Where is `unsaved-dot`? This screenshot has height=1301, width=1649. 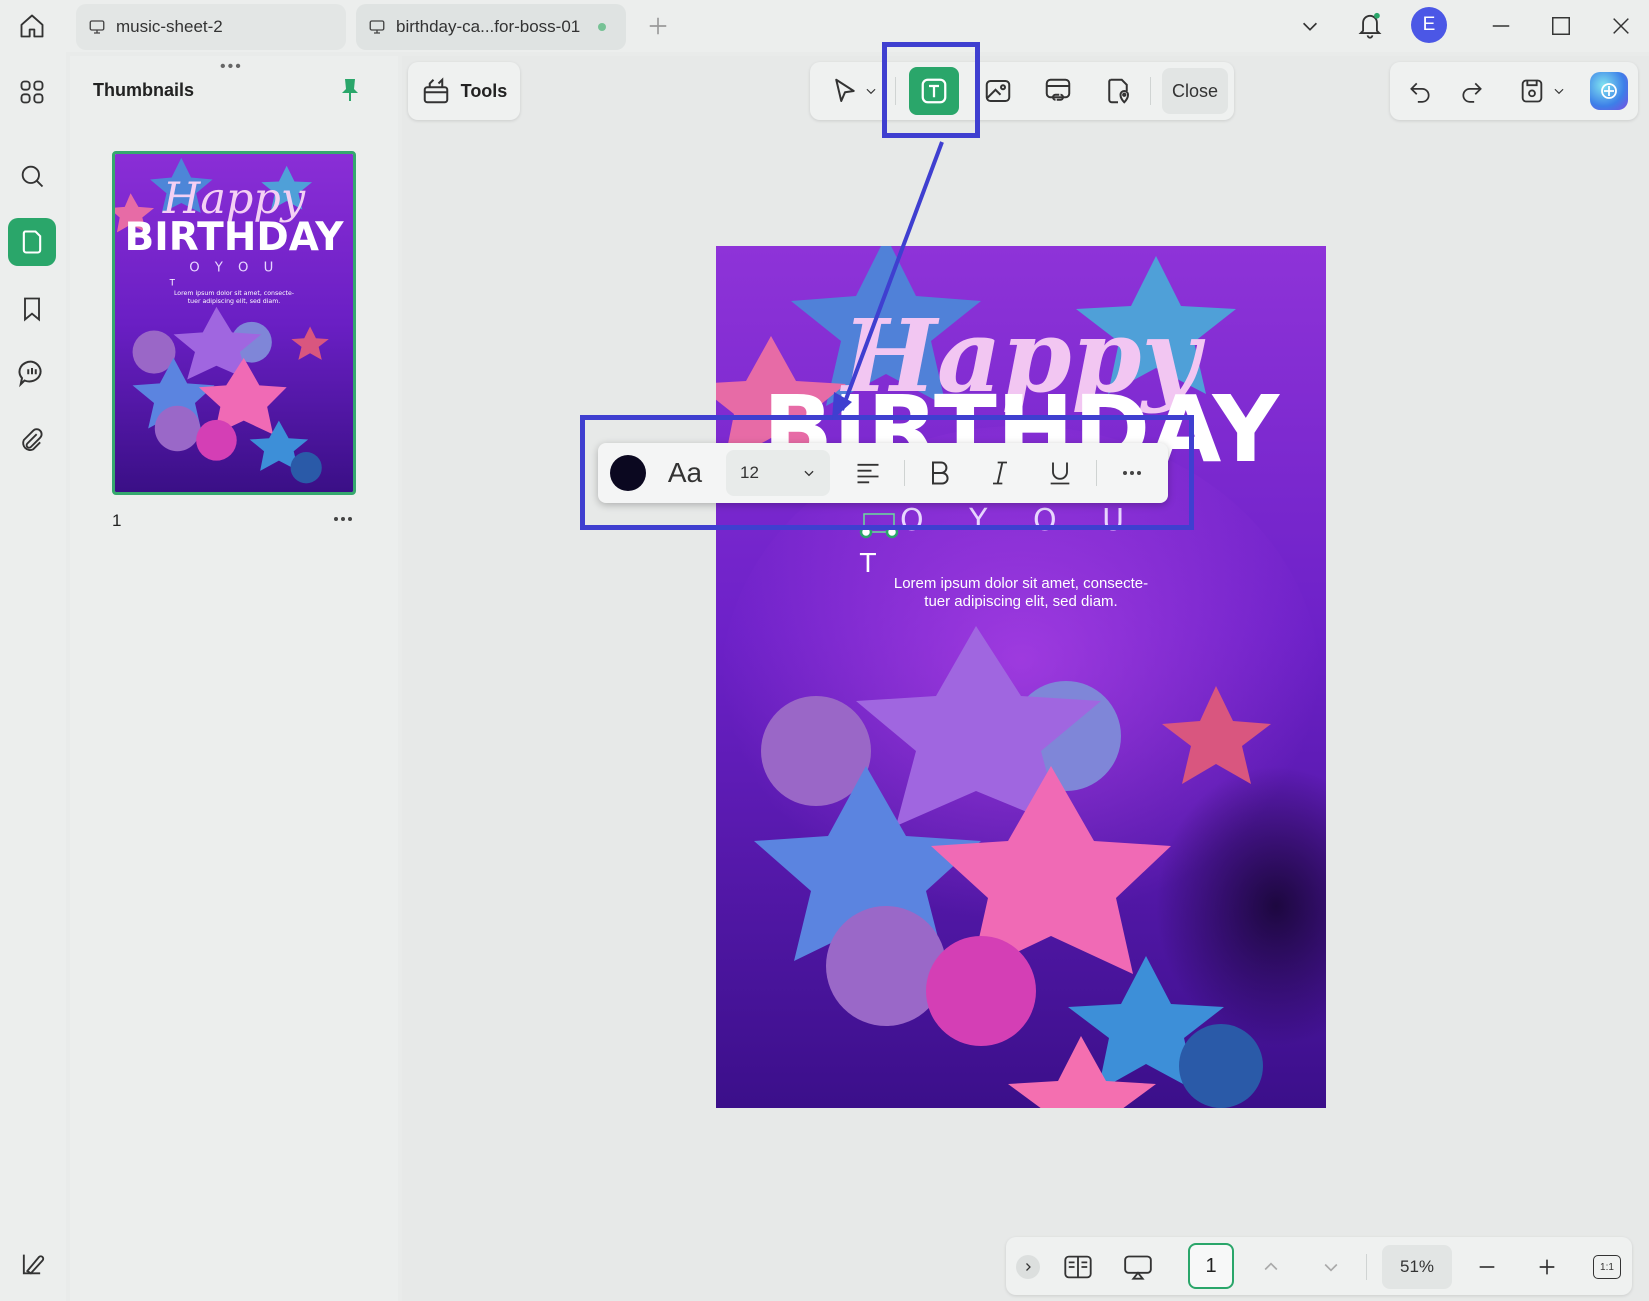
unsaved-dot is located at coordinates (602, 27).